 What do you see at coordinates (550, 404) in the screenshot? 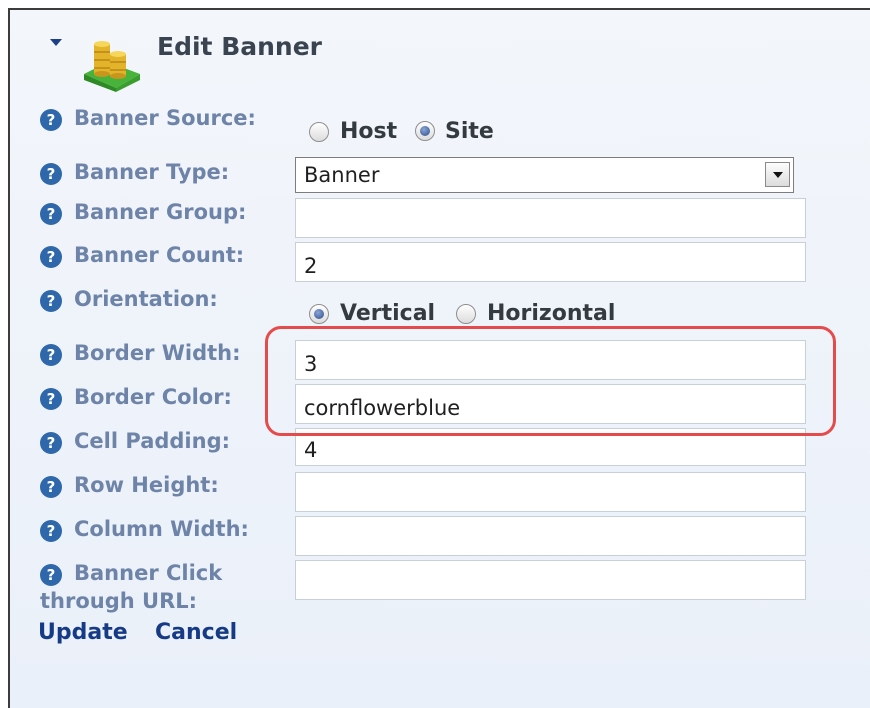
I see `border-color-input: cornflowerblue` at bounding box center [550, 404].